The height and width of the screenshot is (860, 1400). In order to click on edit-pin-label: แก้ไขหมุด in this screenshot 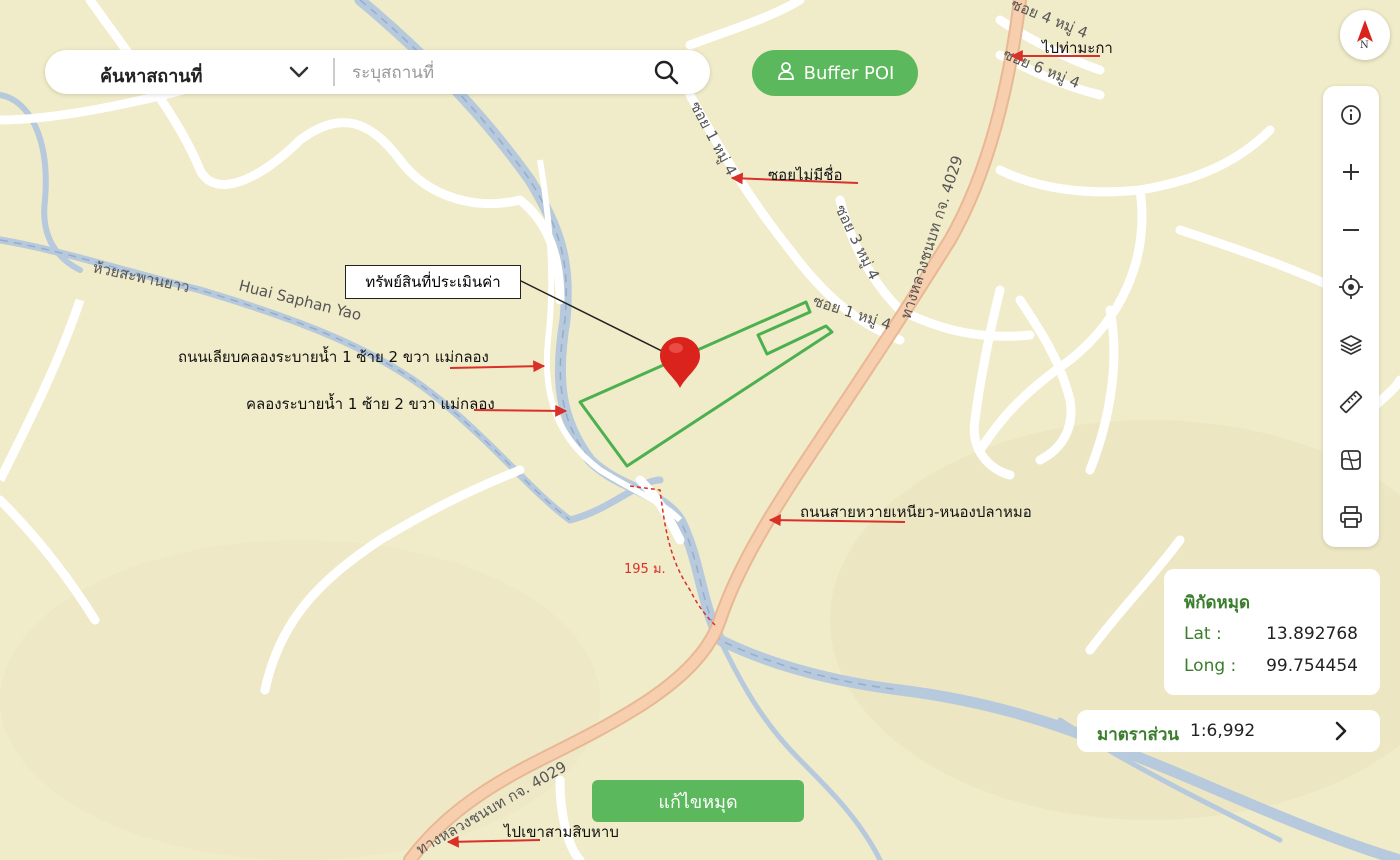, I will do `click(698, 802)`.